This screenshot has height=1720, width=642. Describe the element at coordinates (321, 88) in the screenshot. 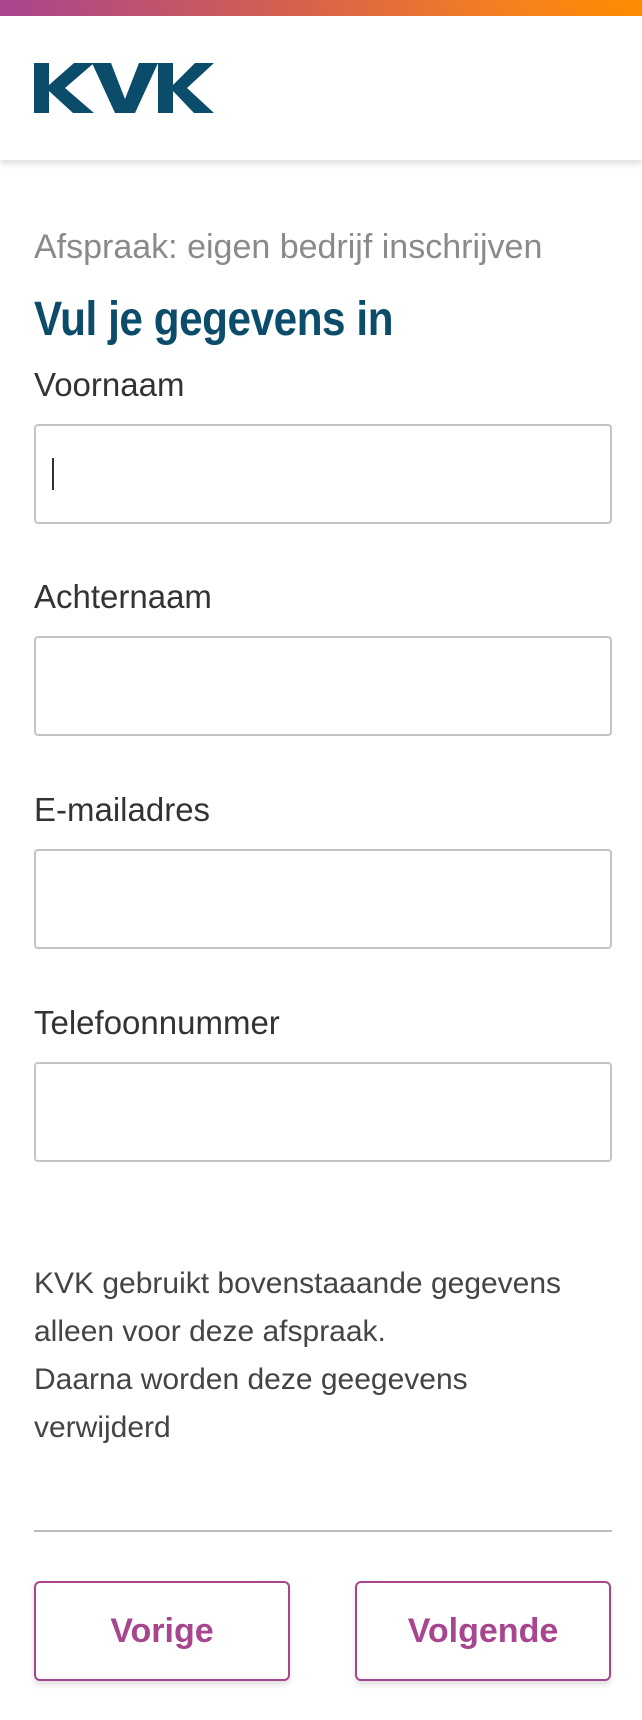

I see `site-header` at that location.